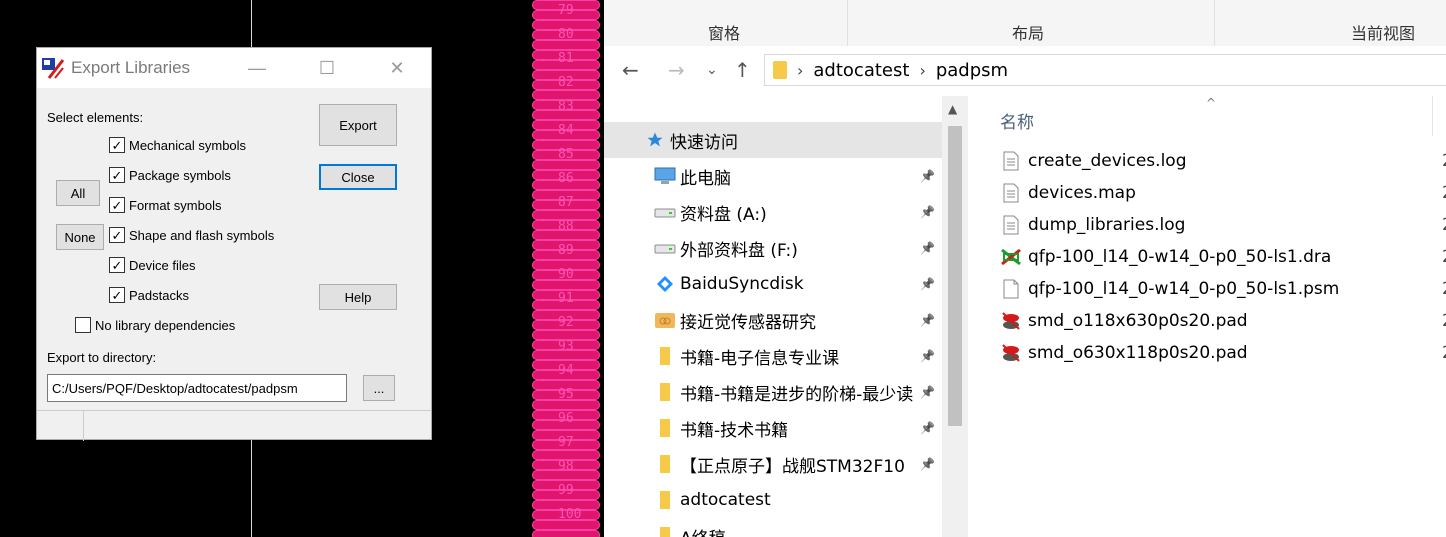 The height and width of the screenshot is (537, 1446). Describe the element at coordinates (170, 175) in the screenshot. I see `element-checkbox: ✓ Package symbols` at that location.